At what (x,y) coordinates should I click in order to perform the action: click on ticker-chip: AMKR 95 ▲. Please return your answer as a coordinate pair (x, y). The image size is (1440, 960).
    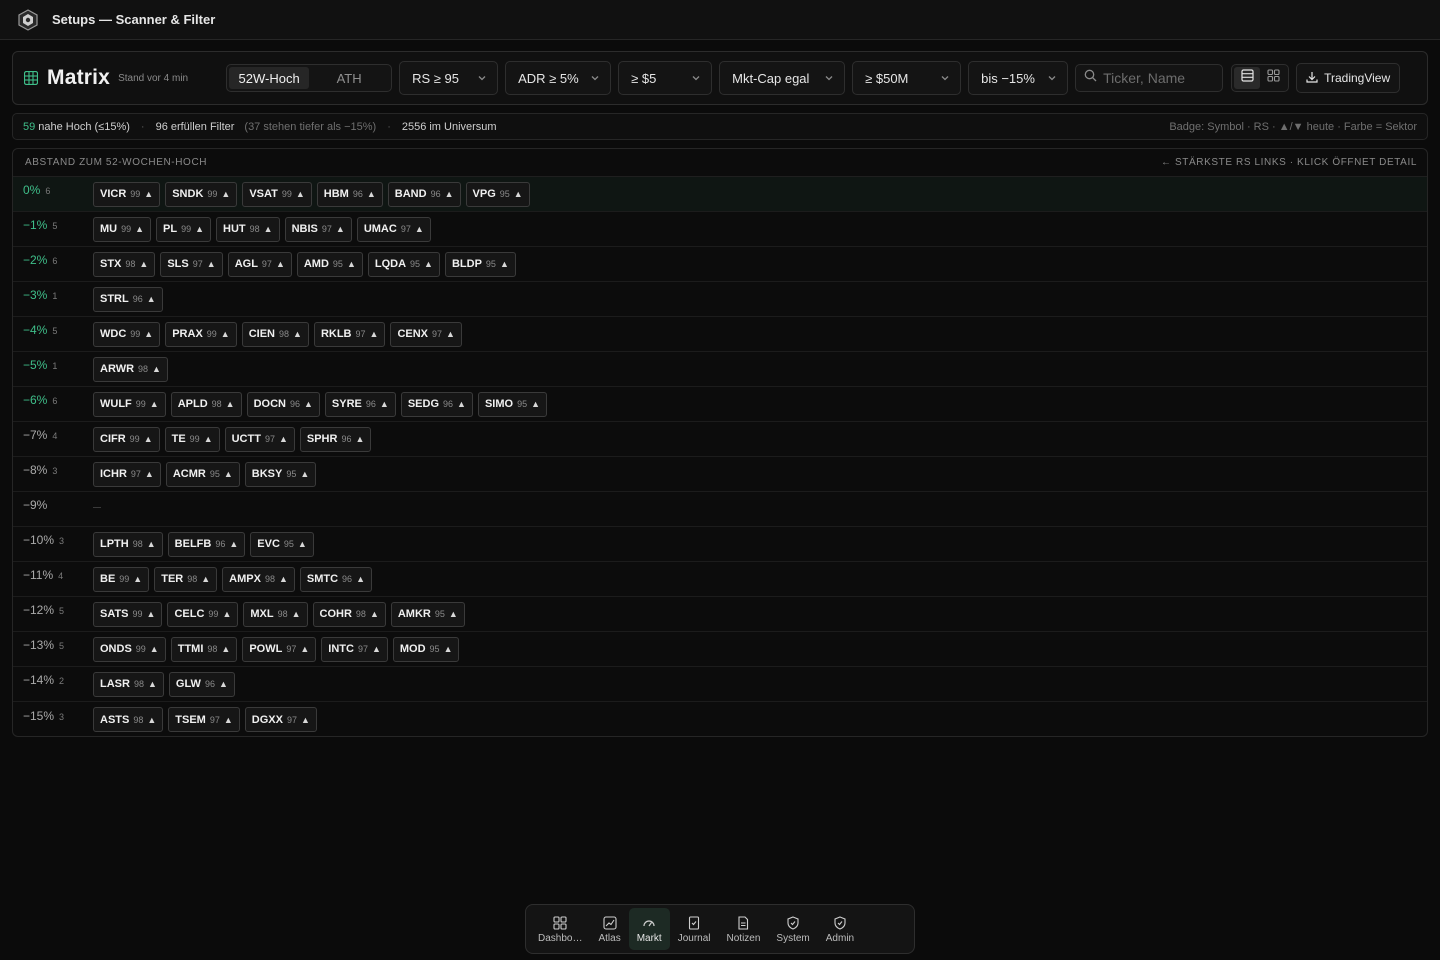
    Looking at the image, I should click on (427, 614).